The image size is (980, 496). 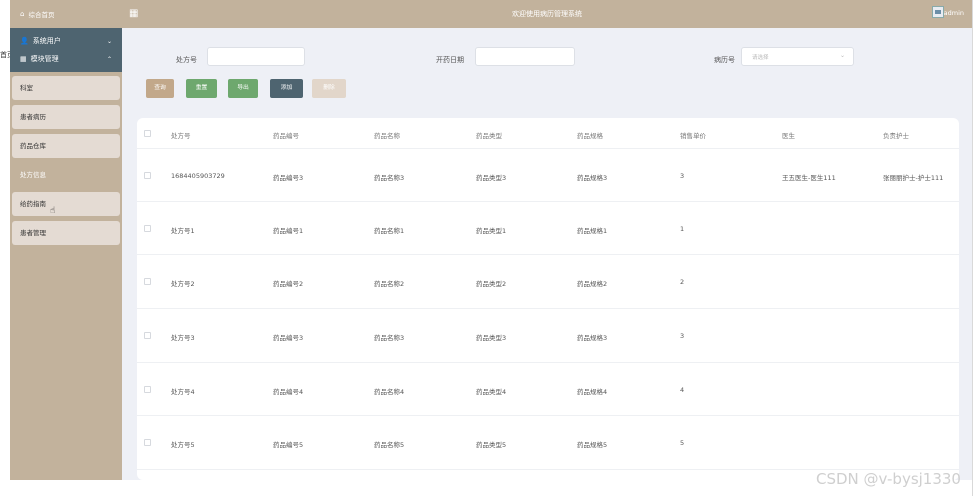 What do you see at coordinates (183, 231) in the screenshot?
I see `table-cell: 处方号1` at bounding box center [183, 231].